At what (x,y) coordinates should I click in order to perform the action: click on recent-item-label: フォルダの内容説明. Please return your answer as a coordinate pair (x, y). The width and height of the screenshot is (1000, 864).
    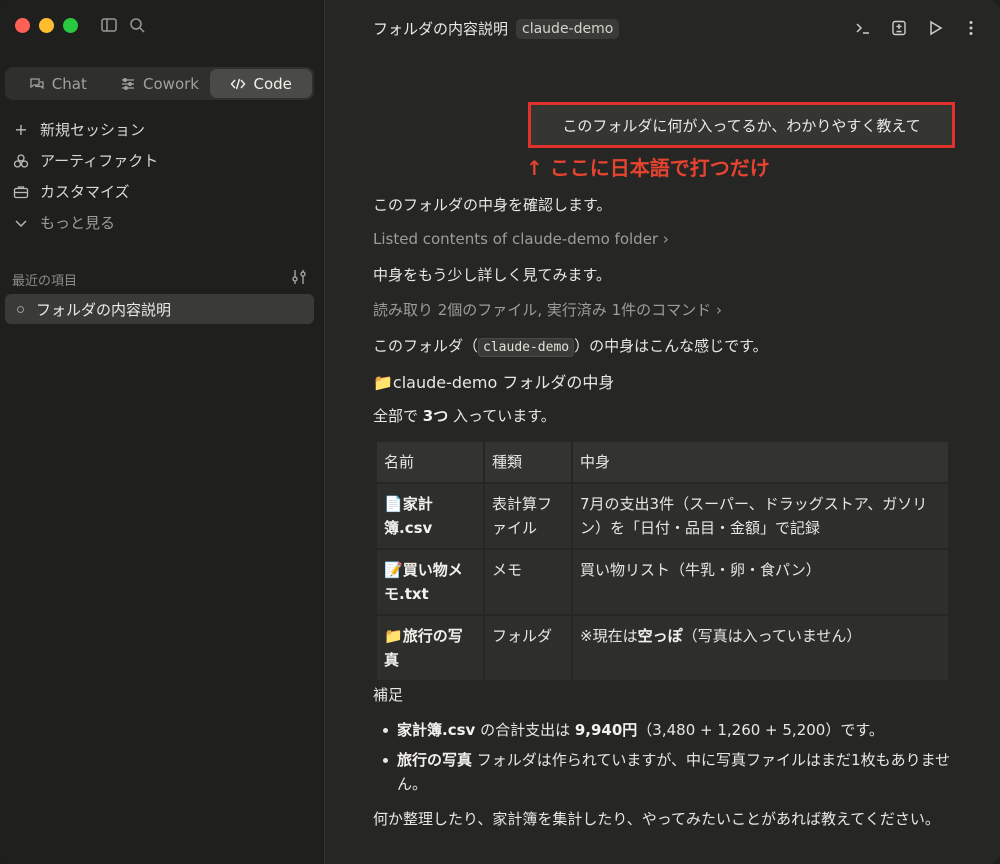
    Looking at the image, I should click on (104, 309).